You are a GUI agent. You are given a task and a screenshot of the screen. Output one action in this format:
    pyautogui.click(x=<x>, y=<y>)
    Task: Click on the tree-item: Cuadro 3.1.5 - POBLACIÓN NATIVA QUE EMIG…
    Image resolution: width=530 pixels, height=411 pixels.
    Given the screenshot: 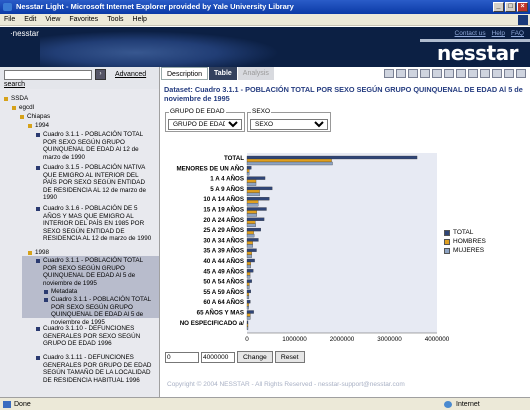 What is the action you would take?
    pyautogui.click(x=98, y=183)
    